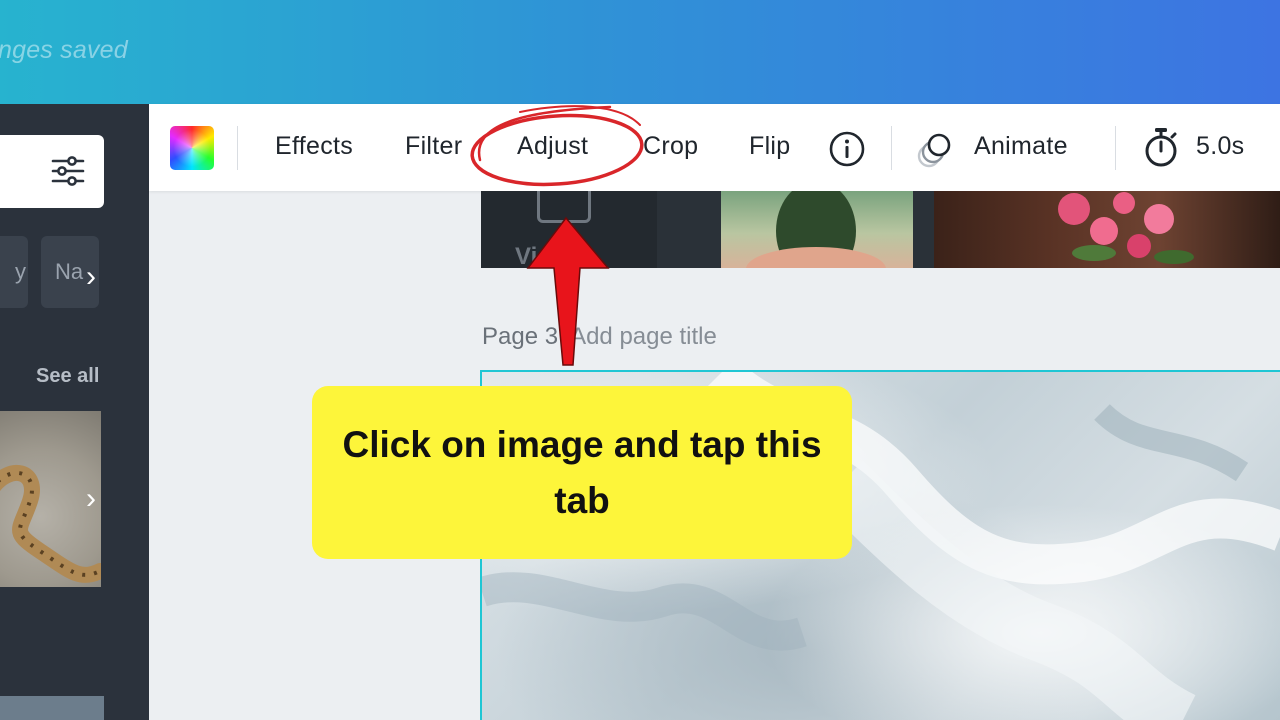 The image size is (1280, 720). What do you see at coordinates (769, 146) in the screenshot?
I see `flip-button: Flip` at bounding box center [769, 146].